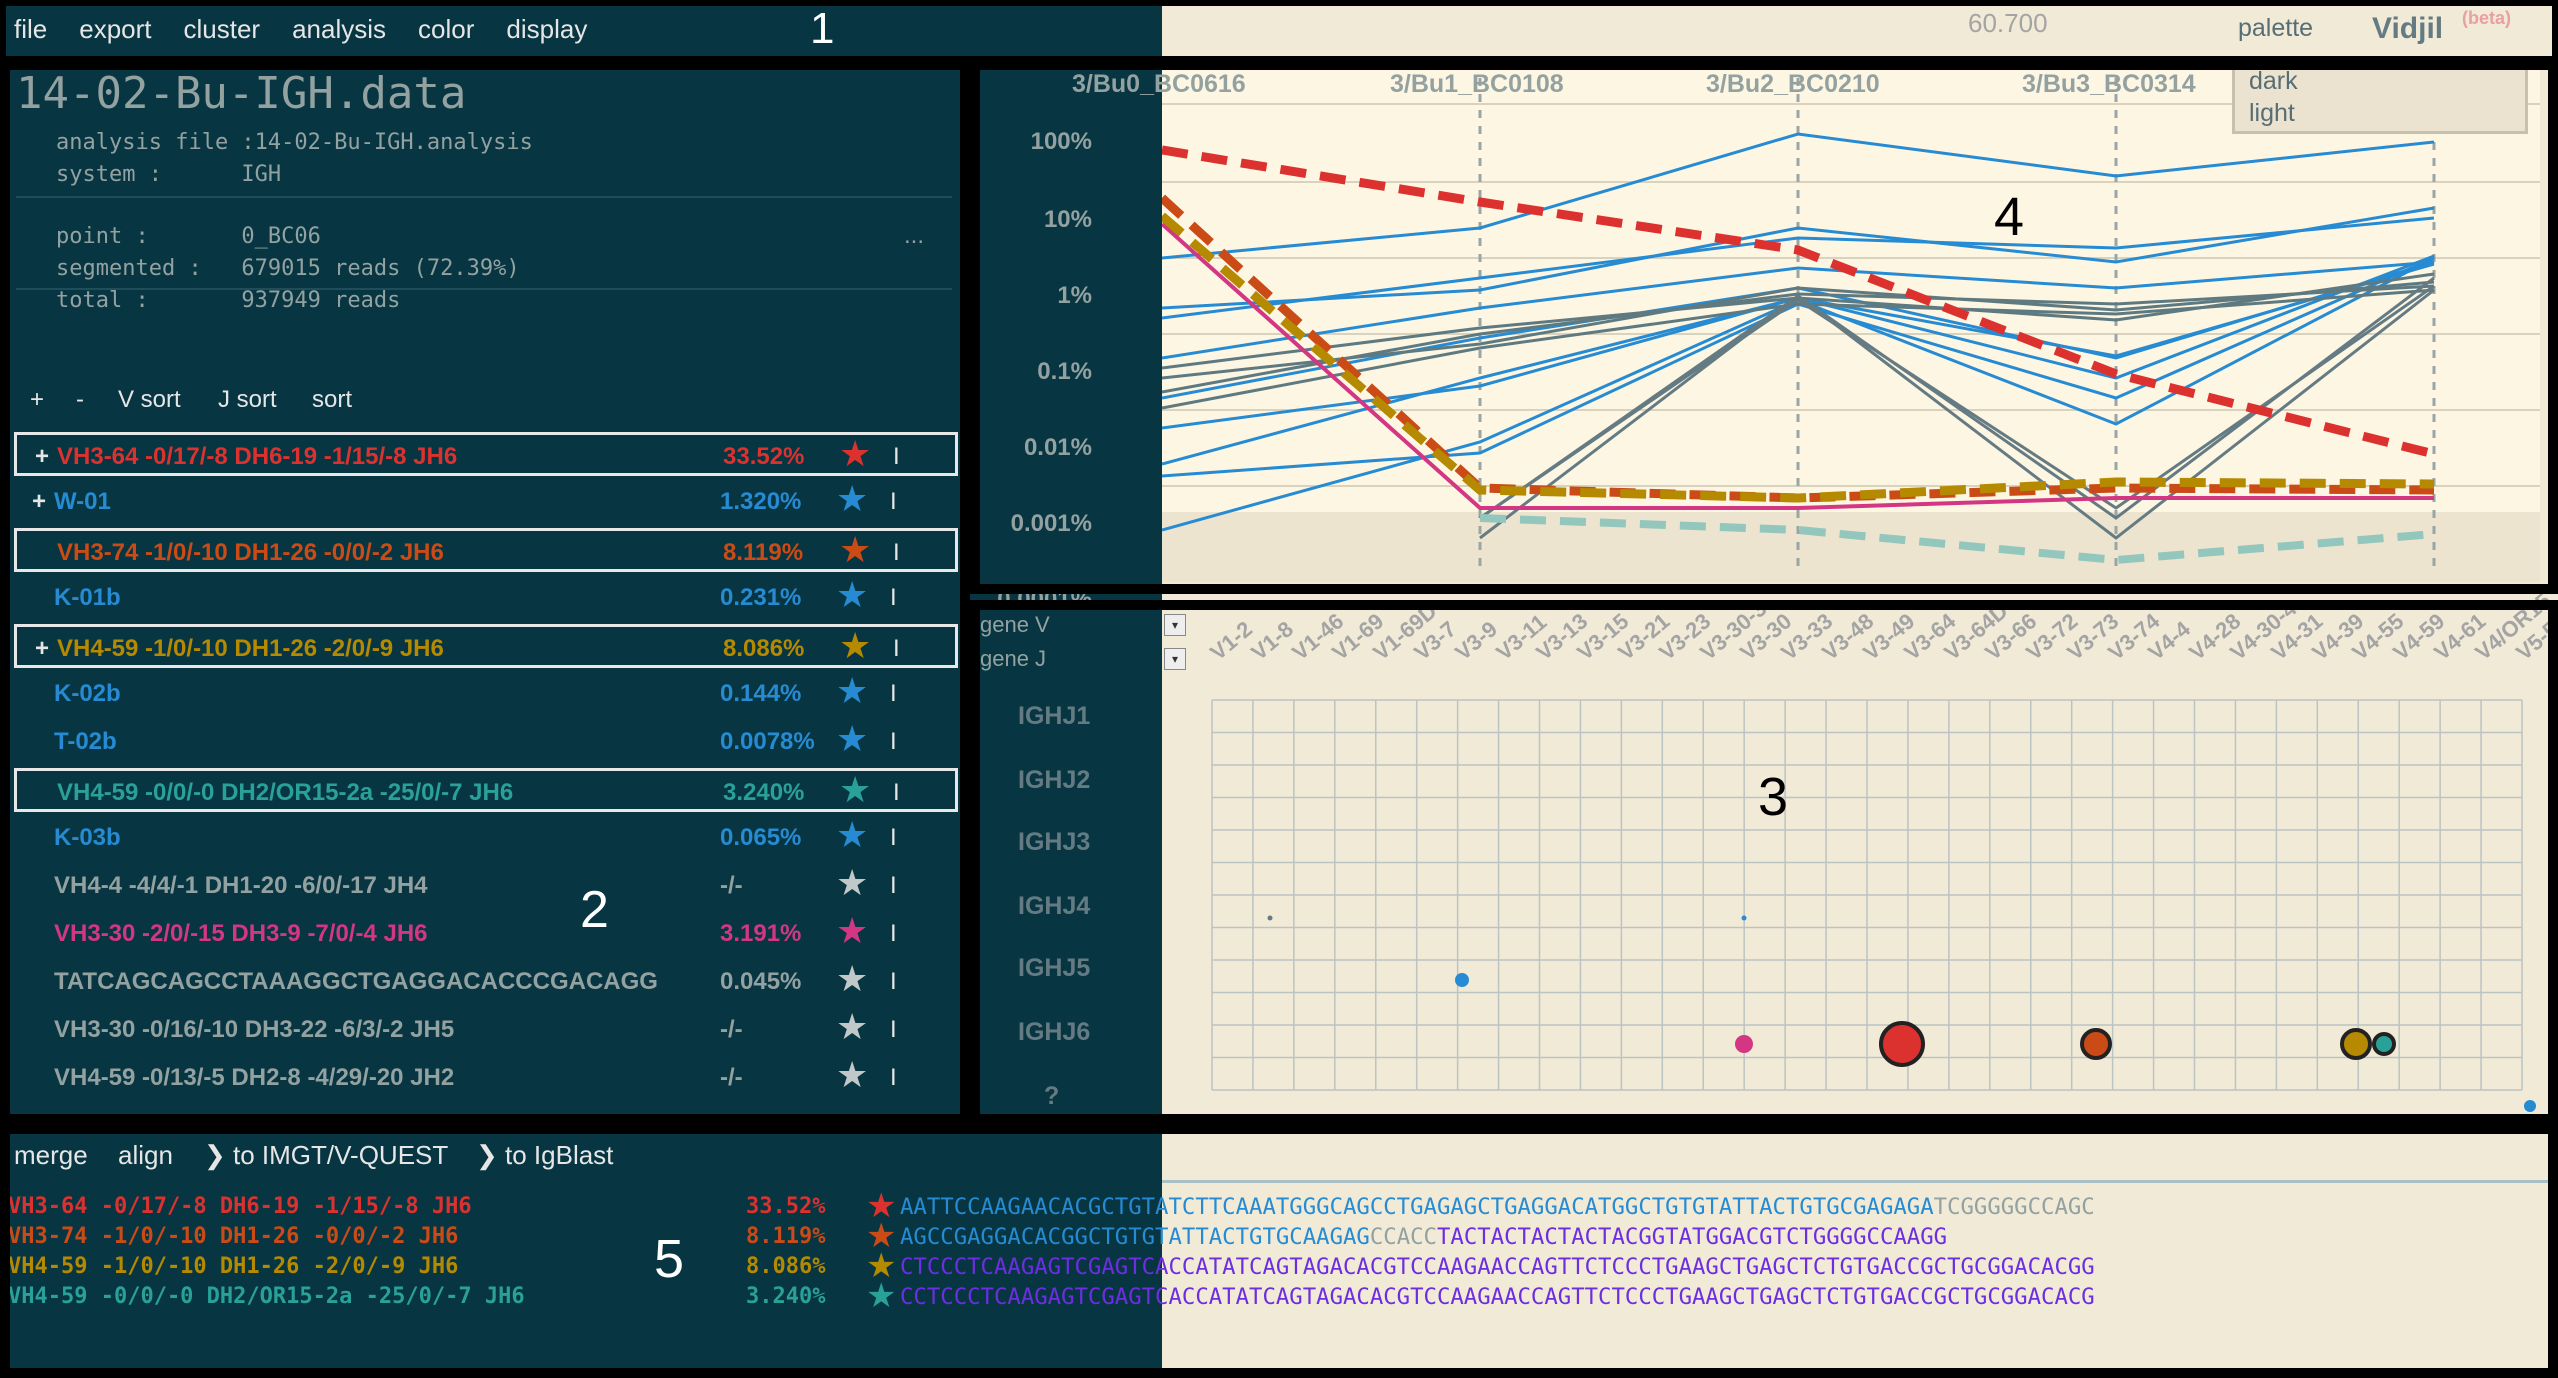 The height and width of the screenshot is (1378, 2558). I want to click on palette-option-dark: dark, so click(2273, 81).